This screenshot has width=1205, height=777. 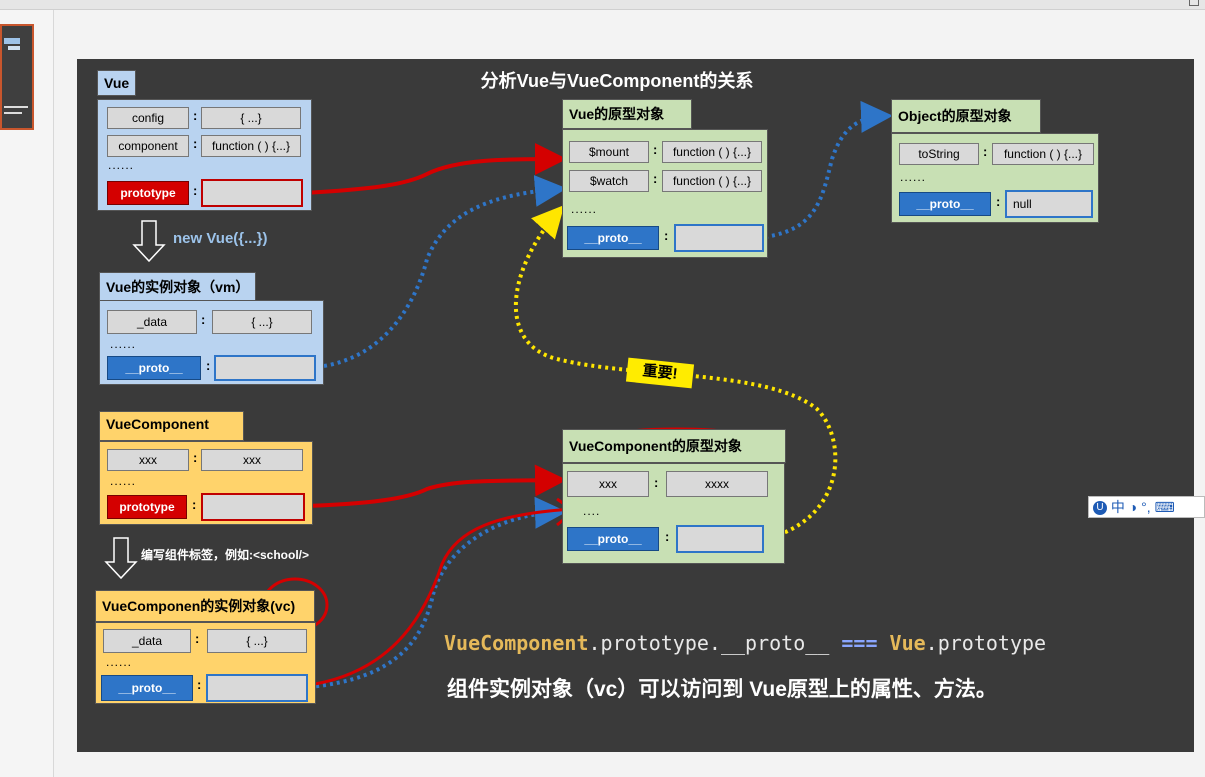 I want to click on vue-config-key: config, so click(x=148, y=118).